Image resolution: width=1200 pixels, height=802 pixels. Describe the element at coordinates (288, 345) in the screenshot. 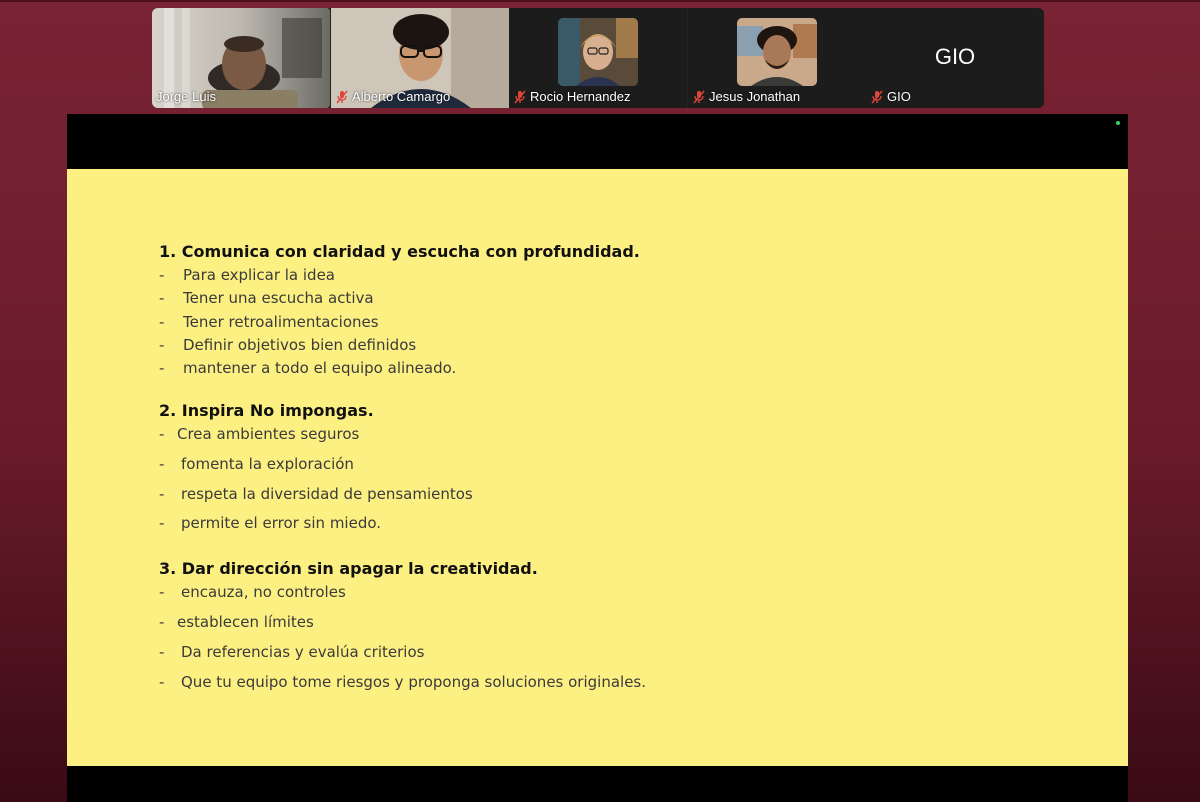

I see `list-item: - Definir objetivos bien definidos` at that location.